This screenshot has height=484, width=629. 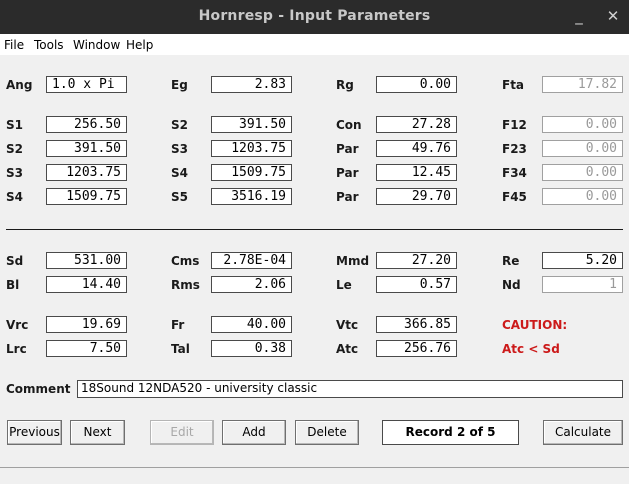 I want to click on s2-field: 391.50, so click(x=86, y=148).